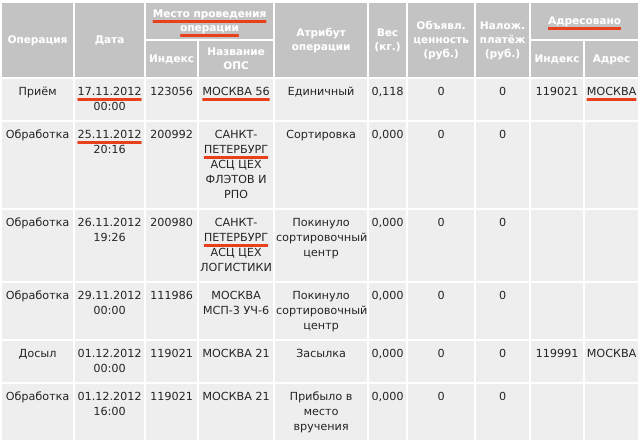 This screenshot has height=440, width=640. What do you see at coordinates (236, 99) in the screenshot?
I see `table-cell: МОСКВА 56` at bounding box center [236, 99].